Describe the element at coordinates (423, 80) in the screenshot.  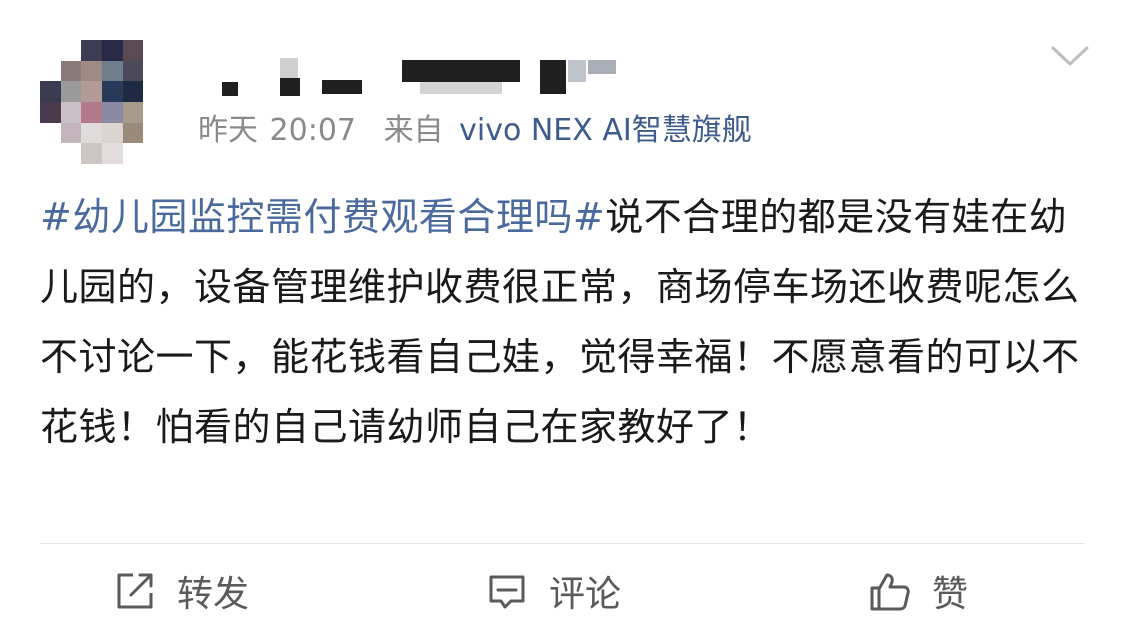
I see `username-redacted` at that location.